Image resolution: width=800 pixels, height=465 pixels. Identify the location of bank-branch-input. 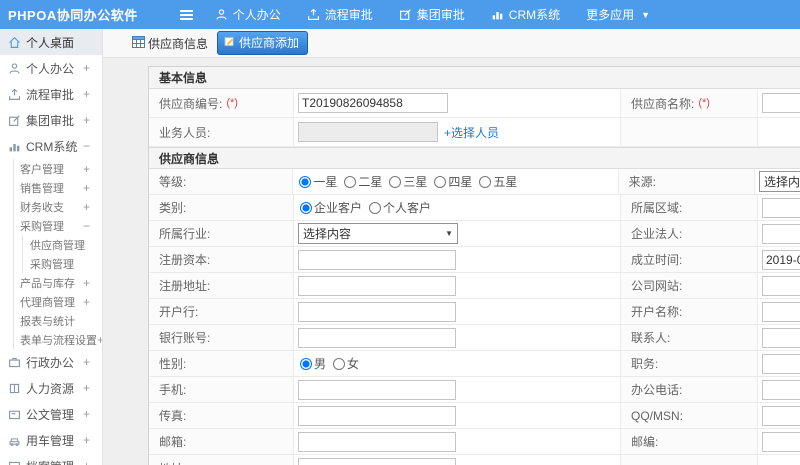
(377, 311).